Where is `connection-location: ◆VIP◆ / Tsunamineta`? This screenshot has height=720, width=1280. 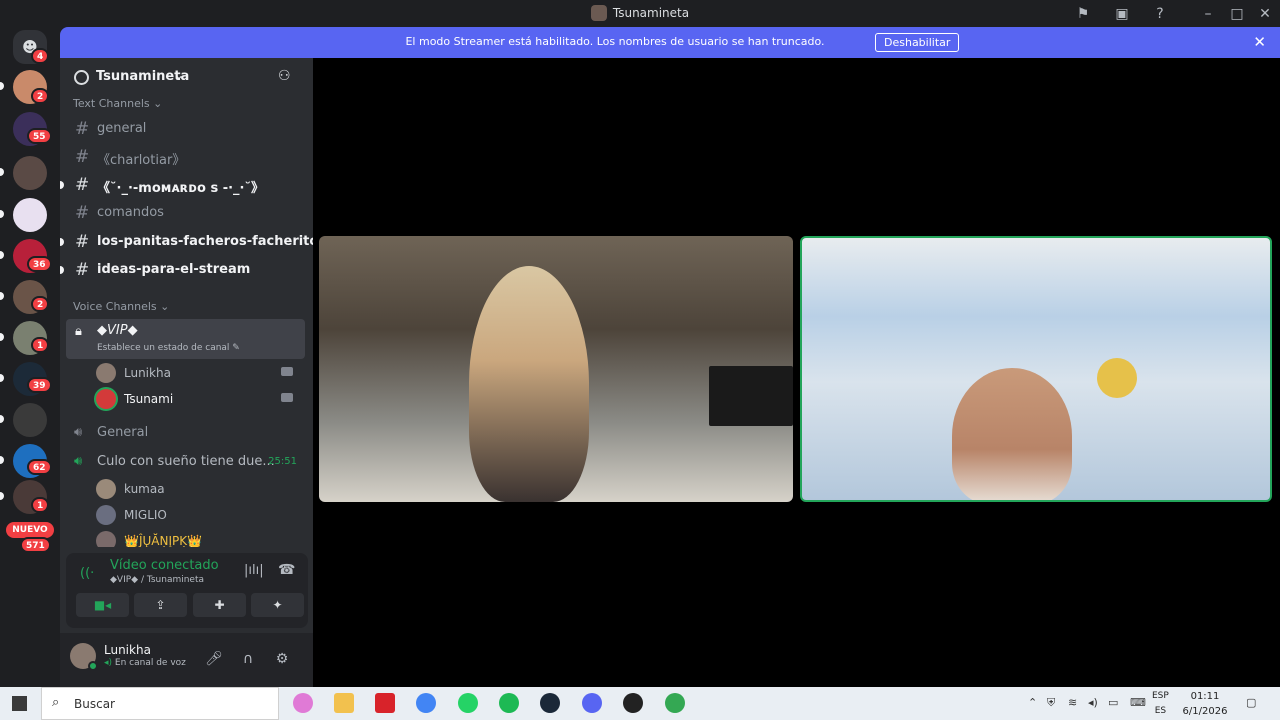
connection-location: ◆VIP◆ / Tsunamineta is located at coordinates (157, 580).